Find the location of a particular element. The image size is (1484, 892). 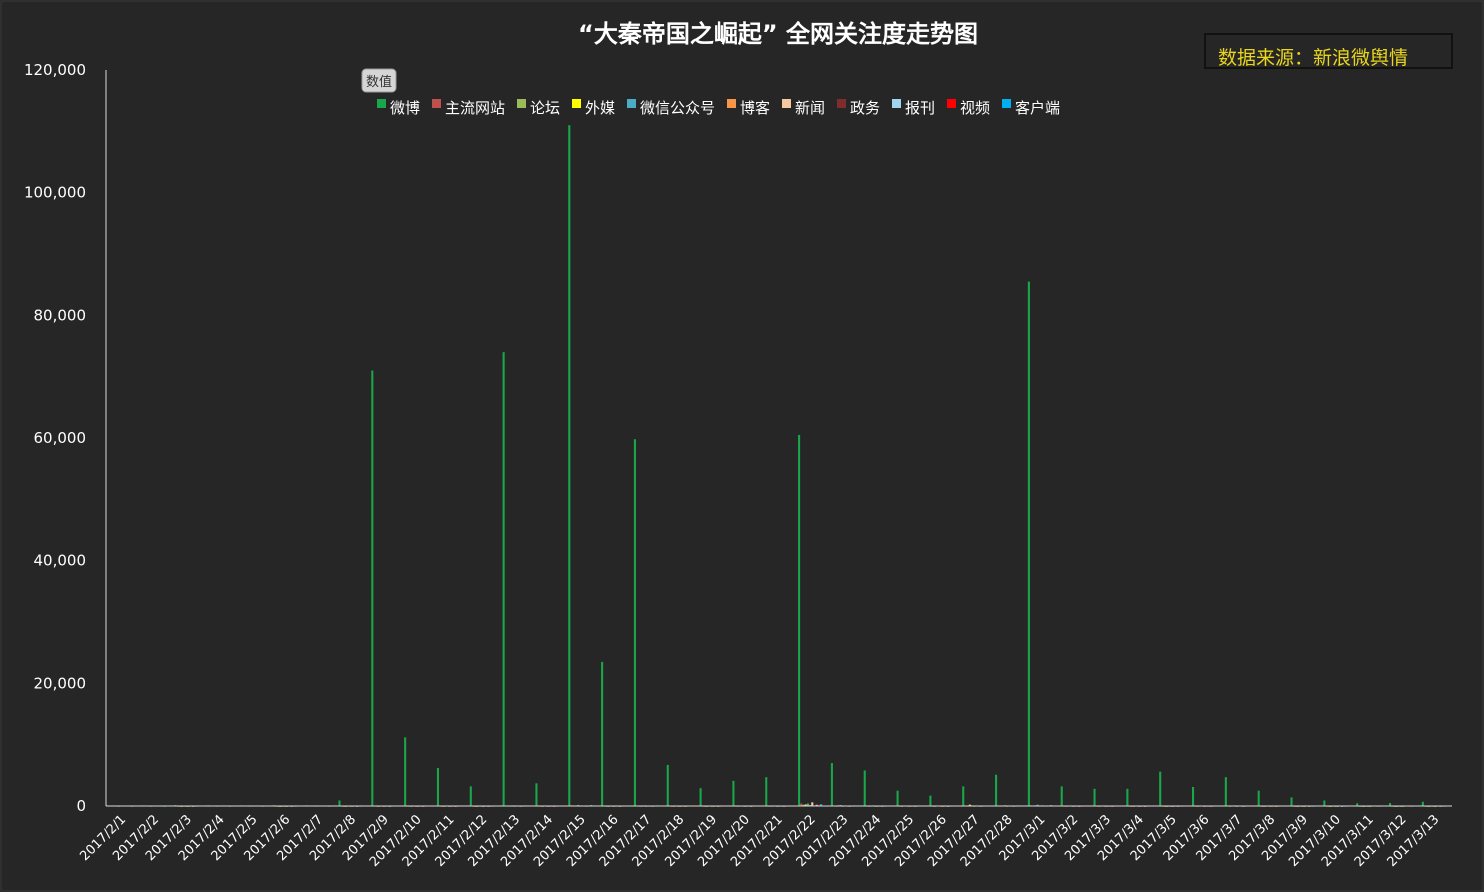

bar-微博-2017/2/25 is located at coordinates (897, 798).